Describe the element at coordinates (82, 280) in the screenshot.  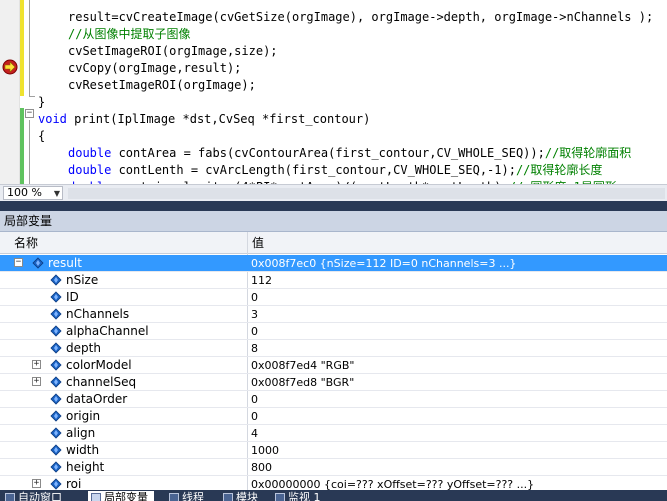
I see `variable-name: nSize` at that location.